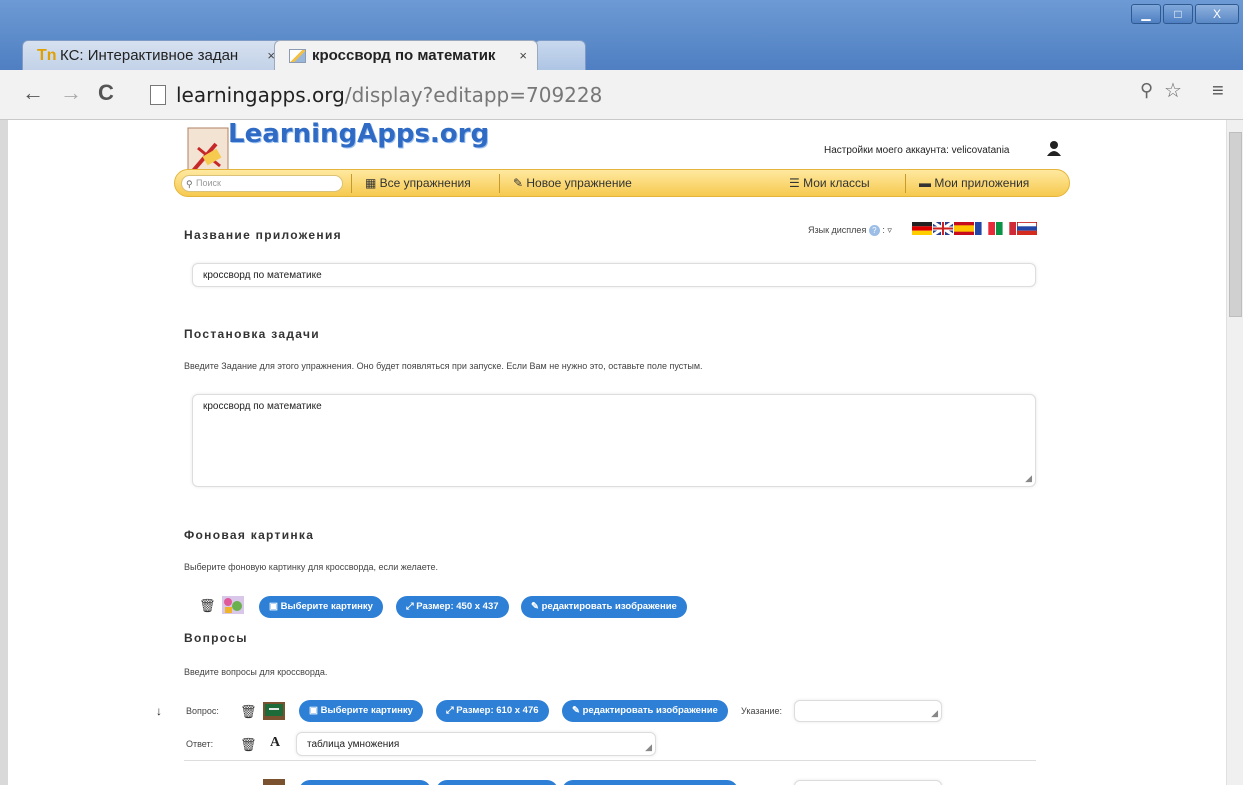 The height and width of the screenshot is (785, 1243). I want to click on answer-input: таблица умножения ◢, so click(476, 744).